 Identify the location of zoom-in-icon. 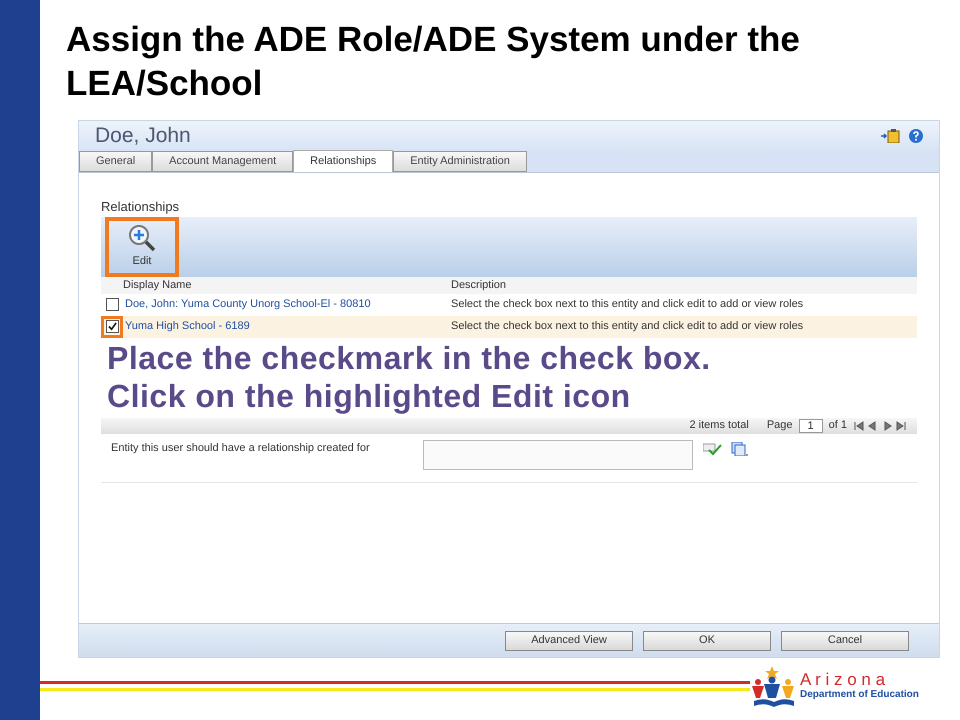
(142, 238).